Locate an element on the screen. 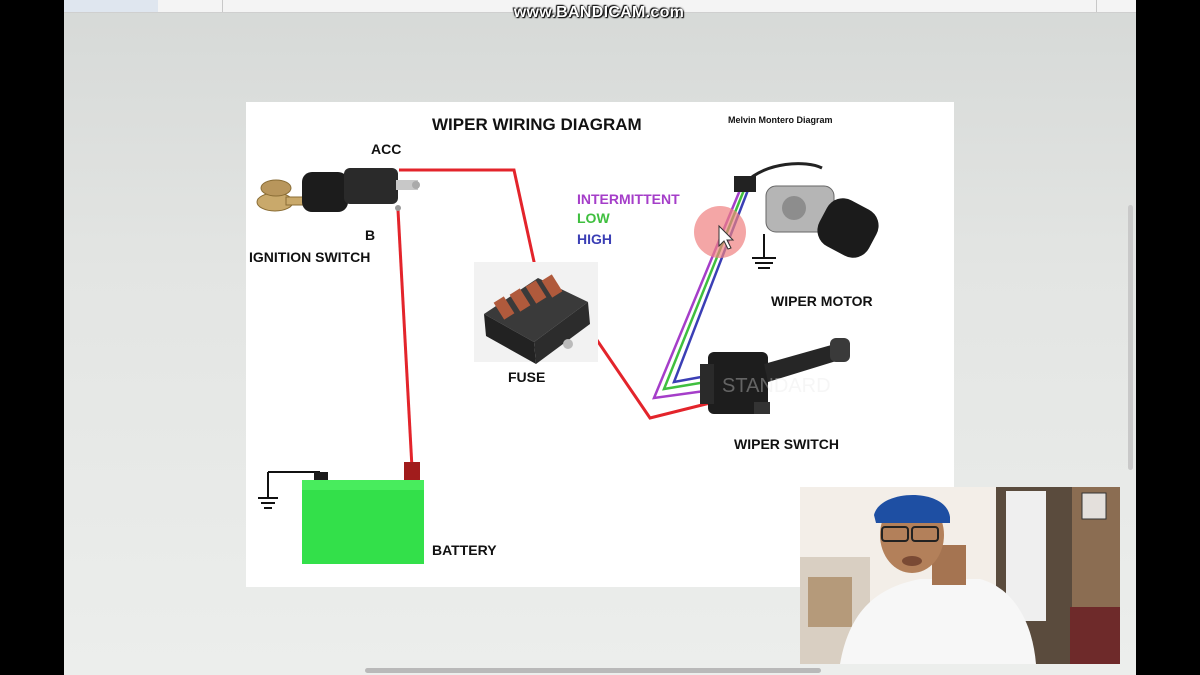  ignition-switch-image is located at coordinates (338, 190).